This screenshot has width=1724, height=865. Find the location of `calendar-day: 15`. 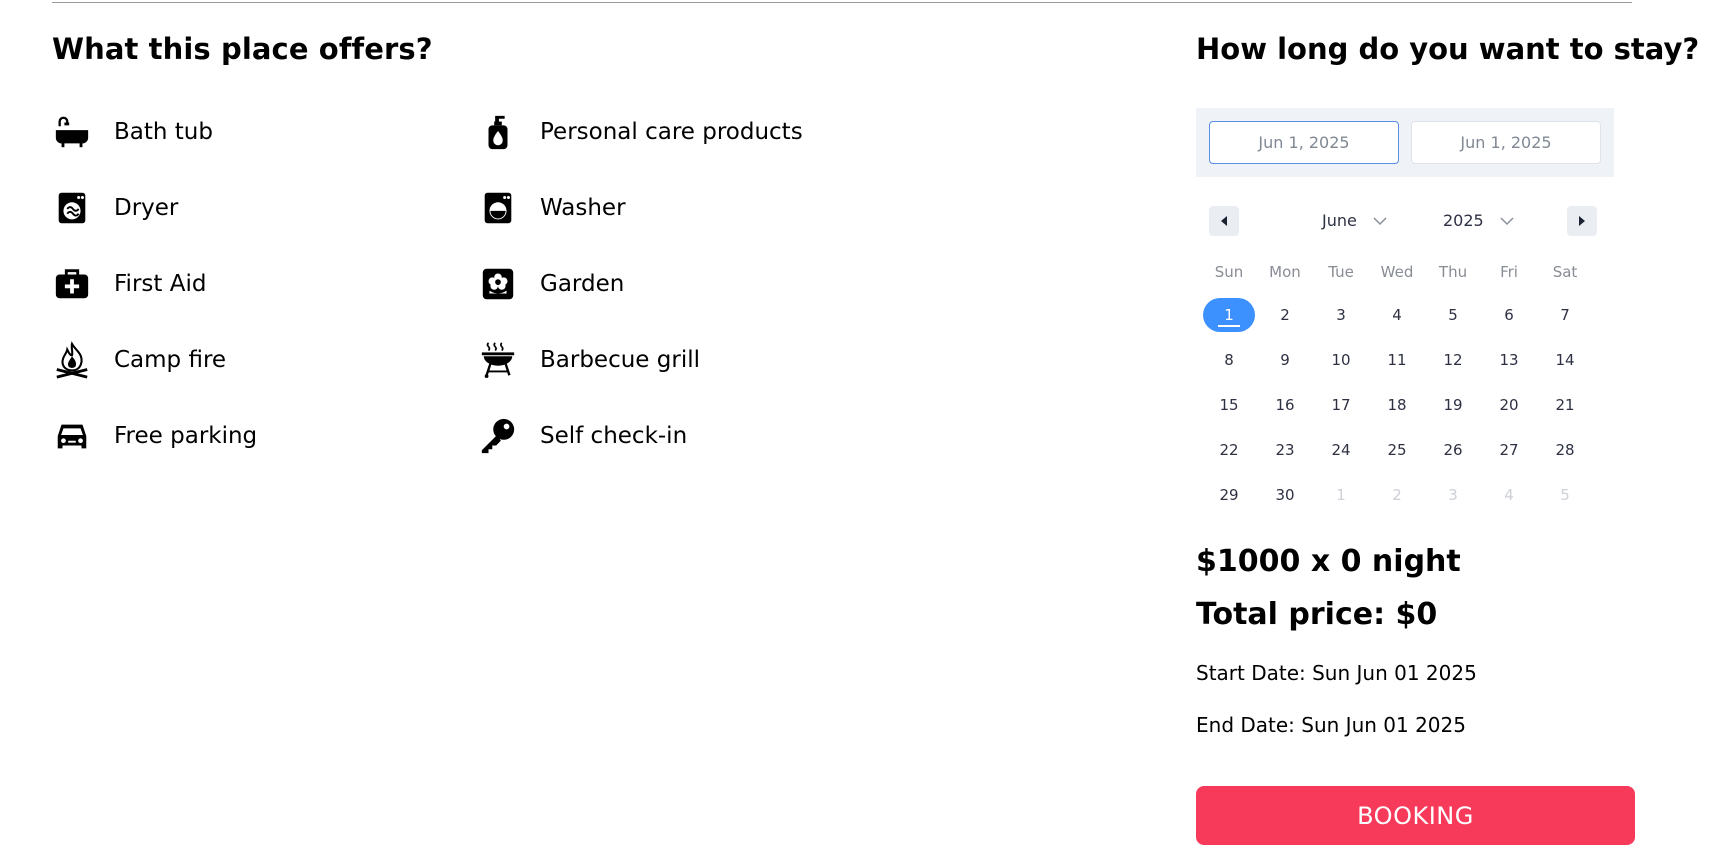

calendar-day: 15 is located at coordinates (1229, 405).